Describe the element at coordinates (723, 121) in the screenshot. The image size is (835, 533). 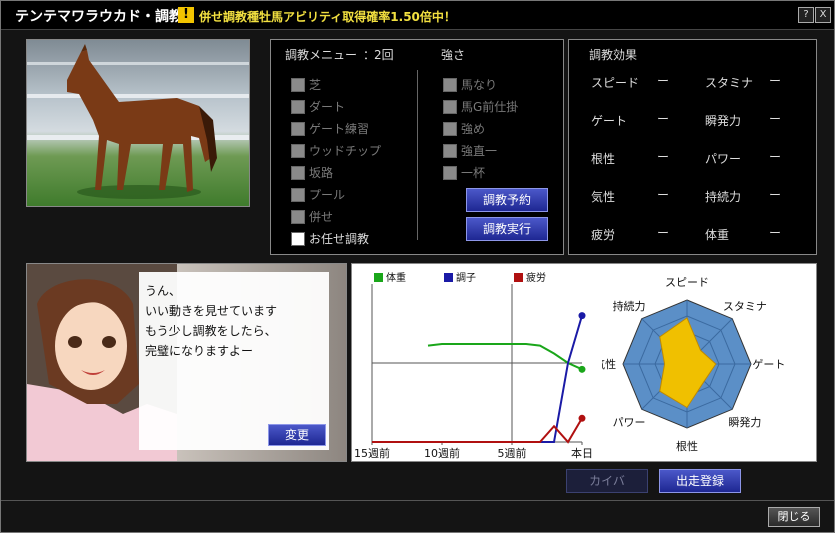
I see `effect-burst-label: 瞬発力` at that location.